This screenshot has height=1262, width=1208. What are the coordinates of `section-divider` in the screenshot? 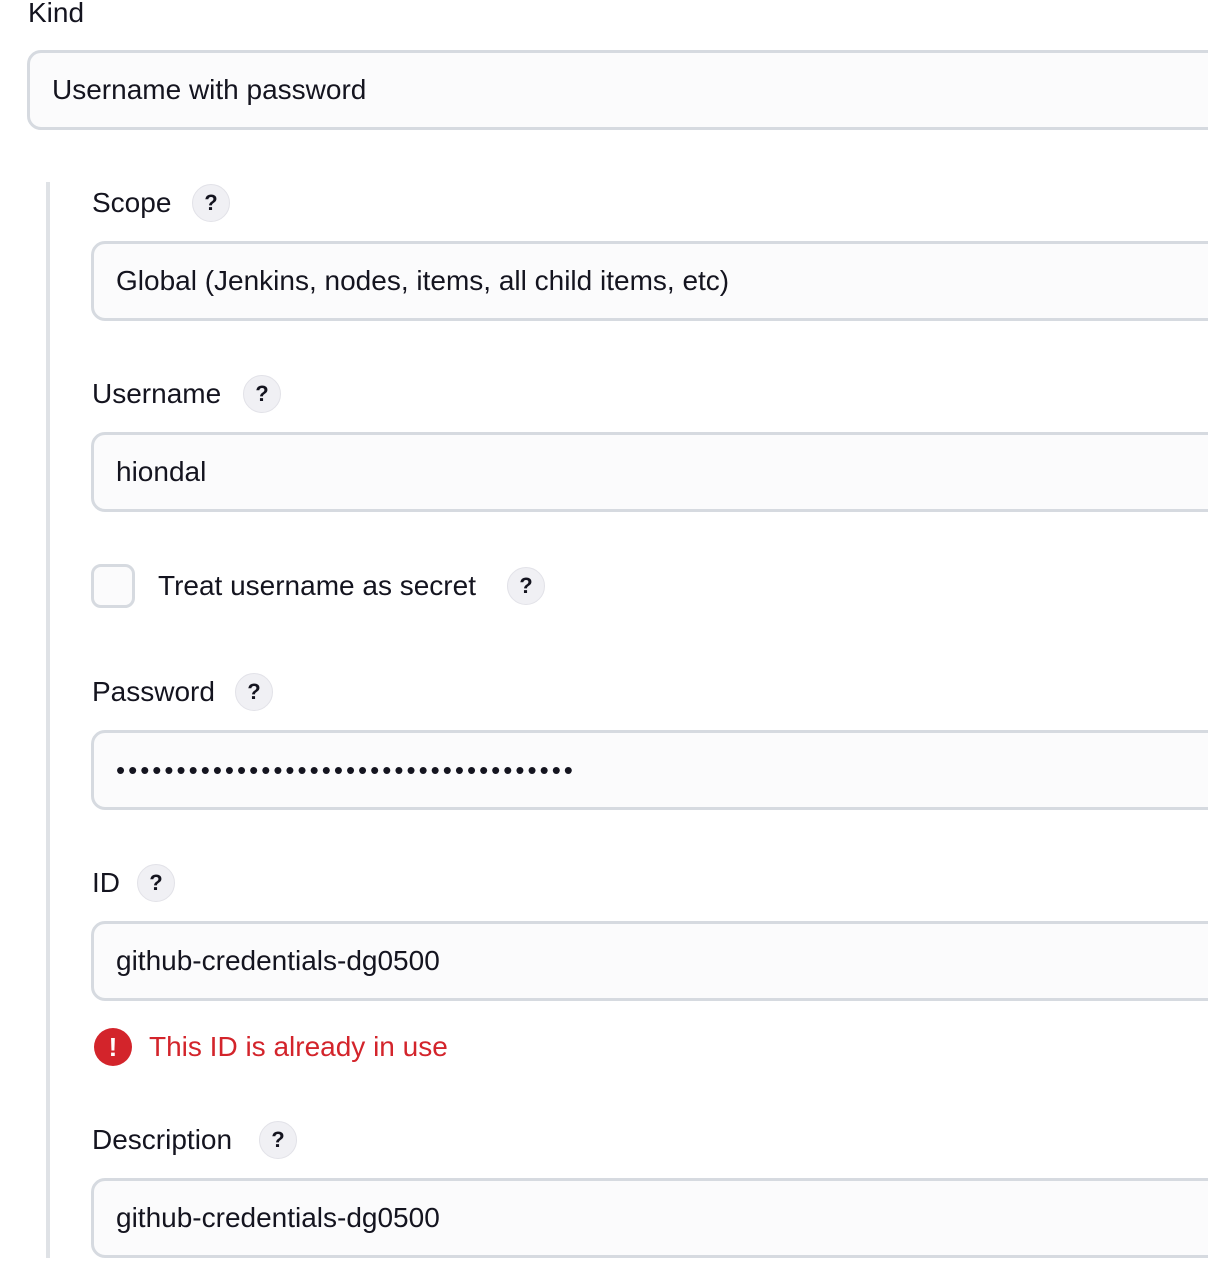 It's located at (48, 720).